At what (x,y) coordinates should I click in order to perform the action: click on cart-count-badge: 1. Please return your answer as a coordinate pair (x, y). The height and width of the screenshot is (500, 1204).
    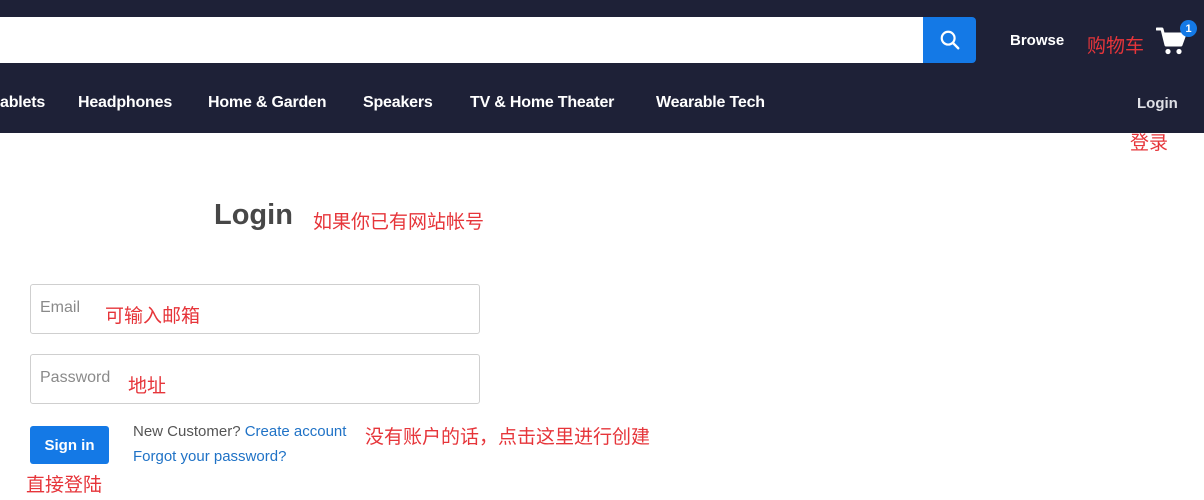
    Looking at the image, I should click on (1188, 28).